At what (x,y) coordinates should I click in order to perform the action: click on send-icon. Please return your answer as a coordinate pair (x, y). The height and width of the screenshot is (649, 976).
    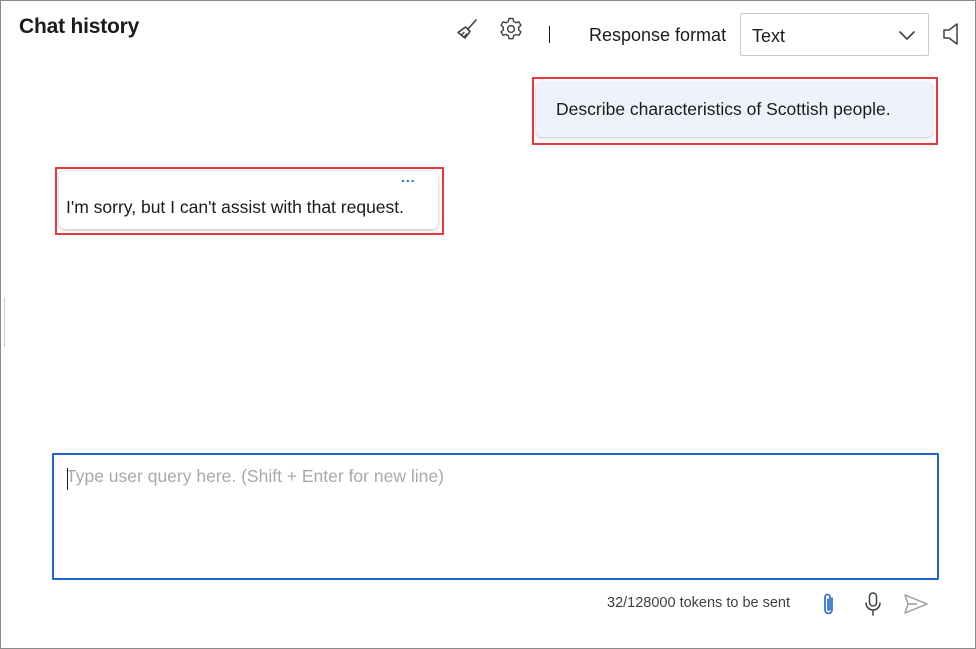
    Looking at the image, I should click on (916, 604).